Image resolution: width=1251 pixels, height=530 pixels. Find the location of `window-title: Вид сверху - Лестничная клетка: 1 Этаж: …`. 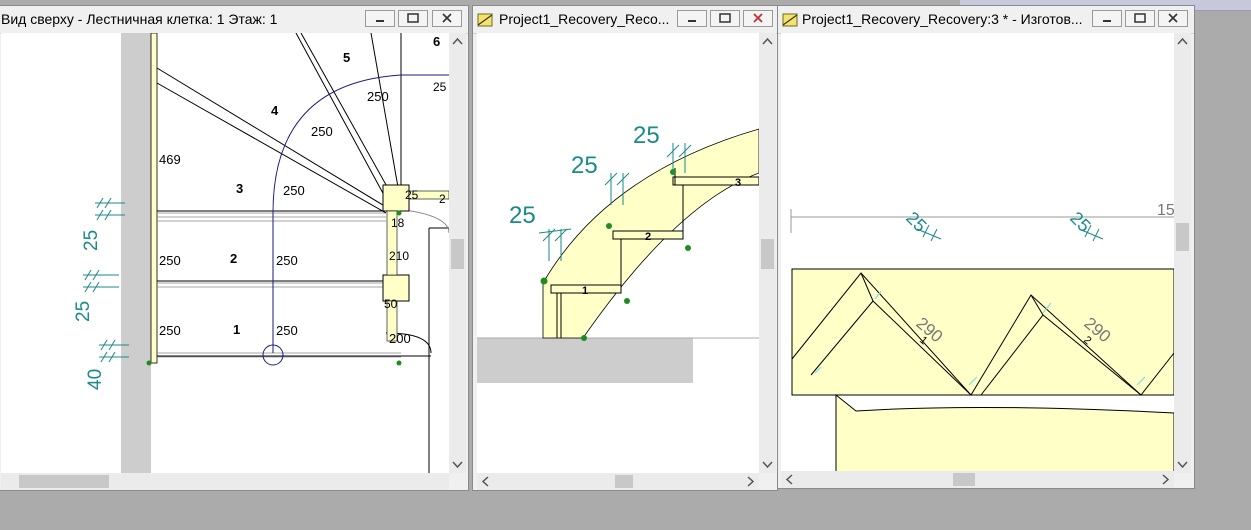

window-title: Вид сверху - Лестничная клетка: 1 Этаж: … is located at coordinates (139, 19).